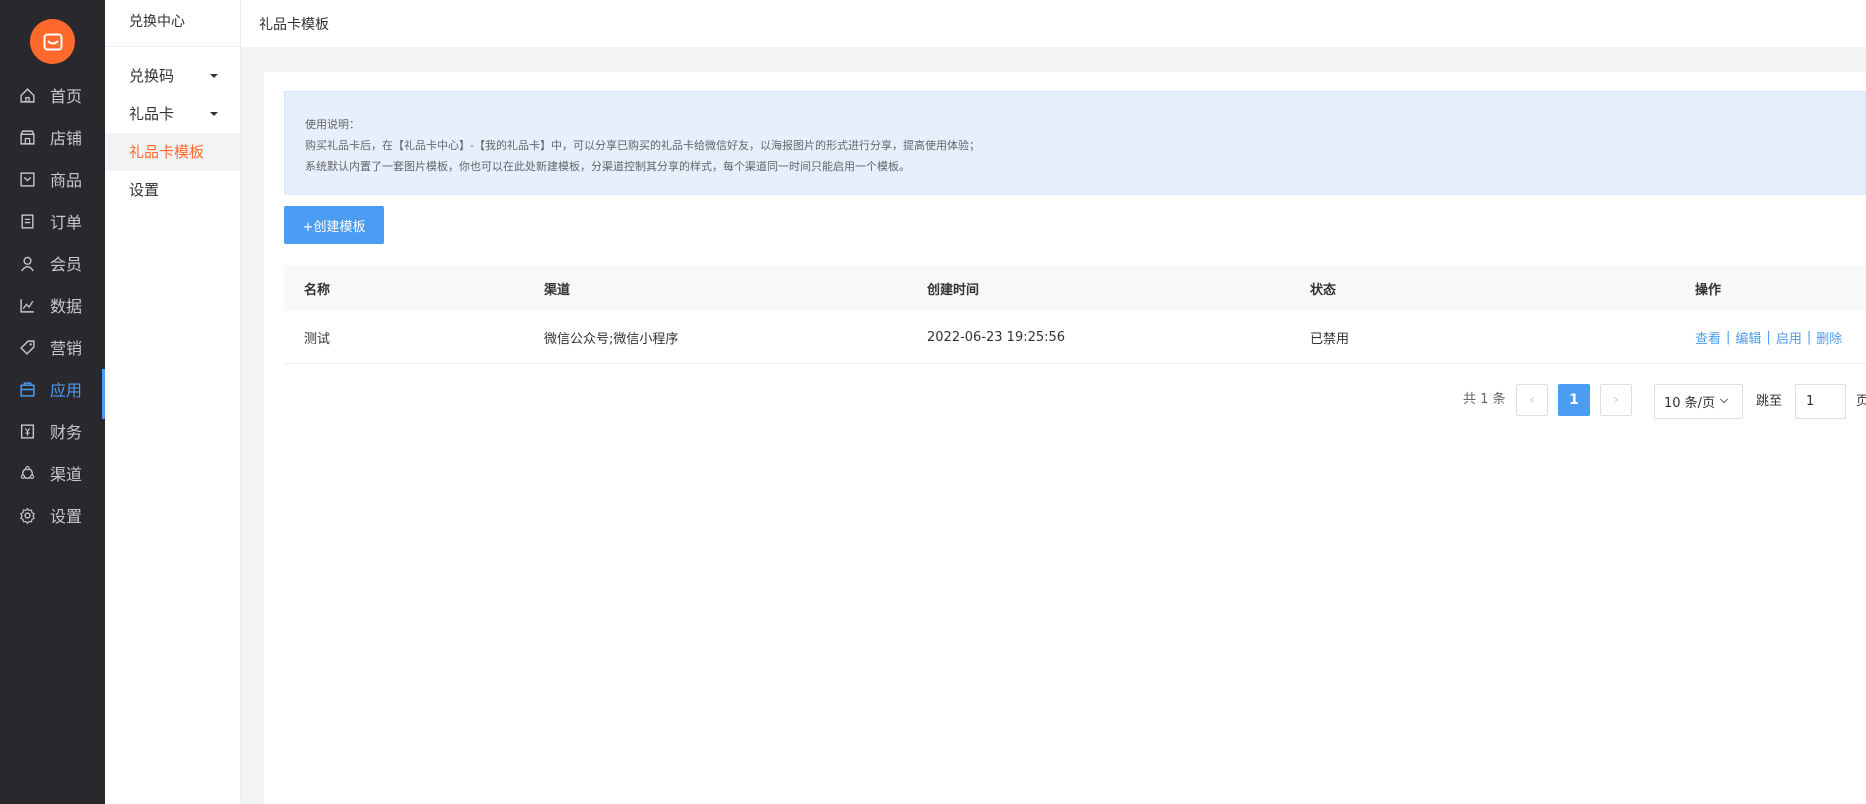  What do you see at coordinates (1065, 401) in the screenshot?
I see `pagination: 共 1 条 ‹ 1 › 10 条/页 跳至 页` at bounding box center [1065, 401].